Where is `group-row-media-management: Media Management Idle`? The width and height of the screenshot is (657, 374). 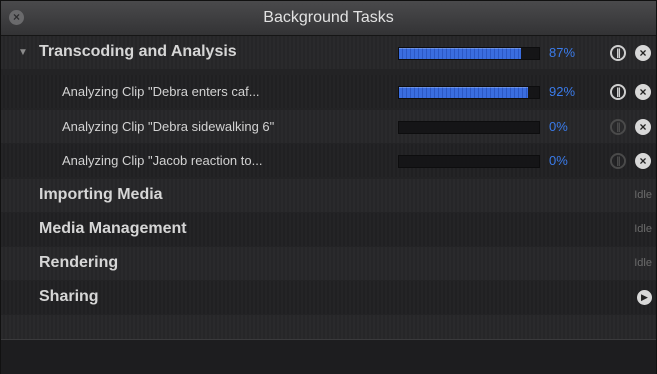 group-row-media-management: Media Management Idle is located at coordinates (328, 229).